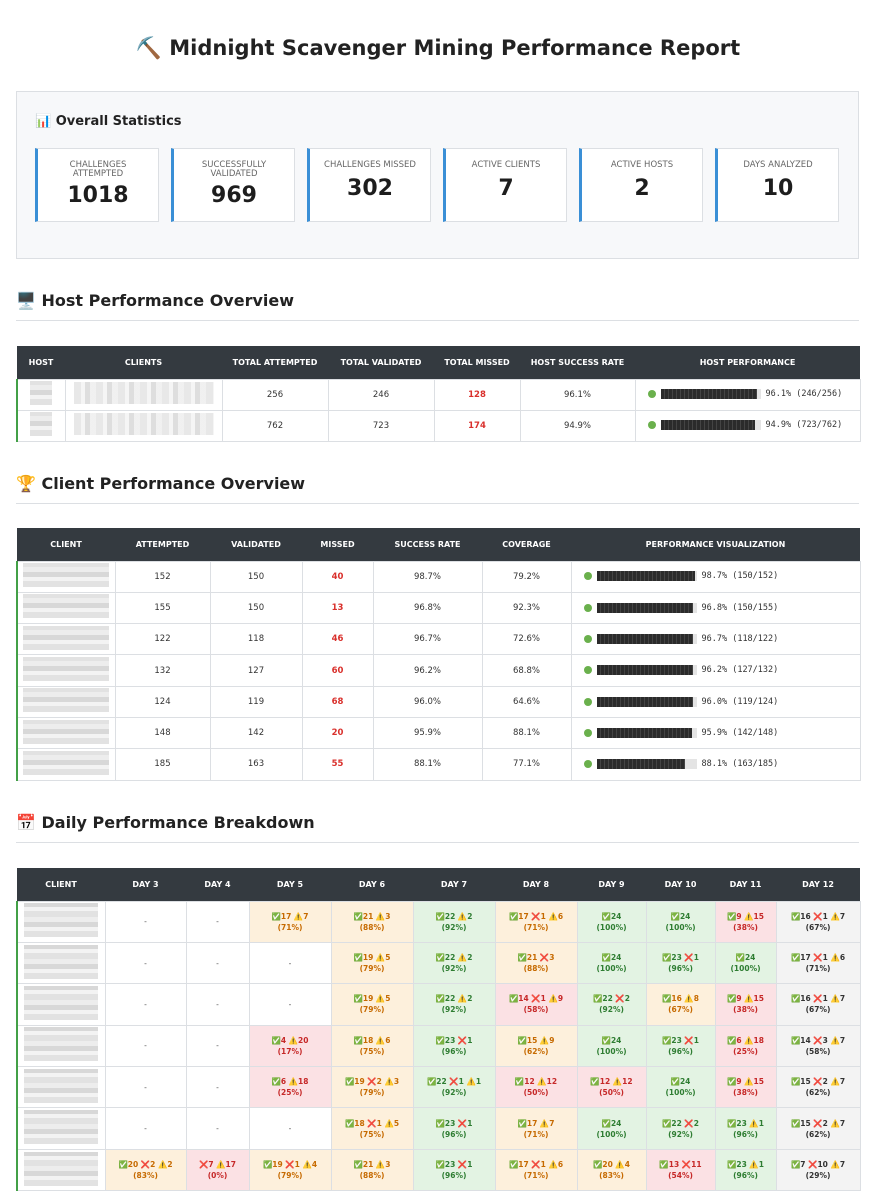  I want to click on column-header: Performance Visualization, so click(715, 544).